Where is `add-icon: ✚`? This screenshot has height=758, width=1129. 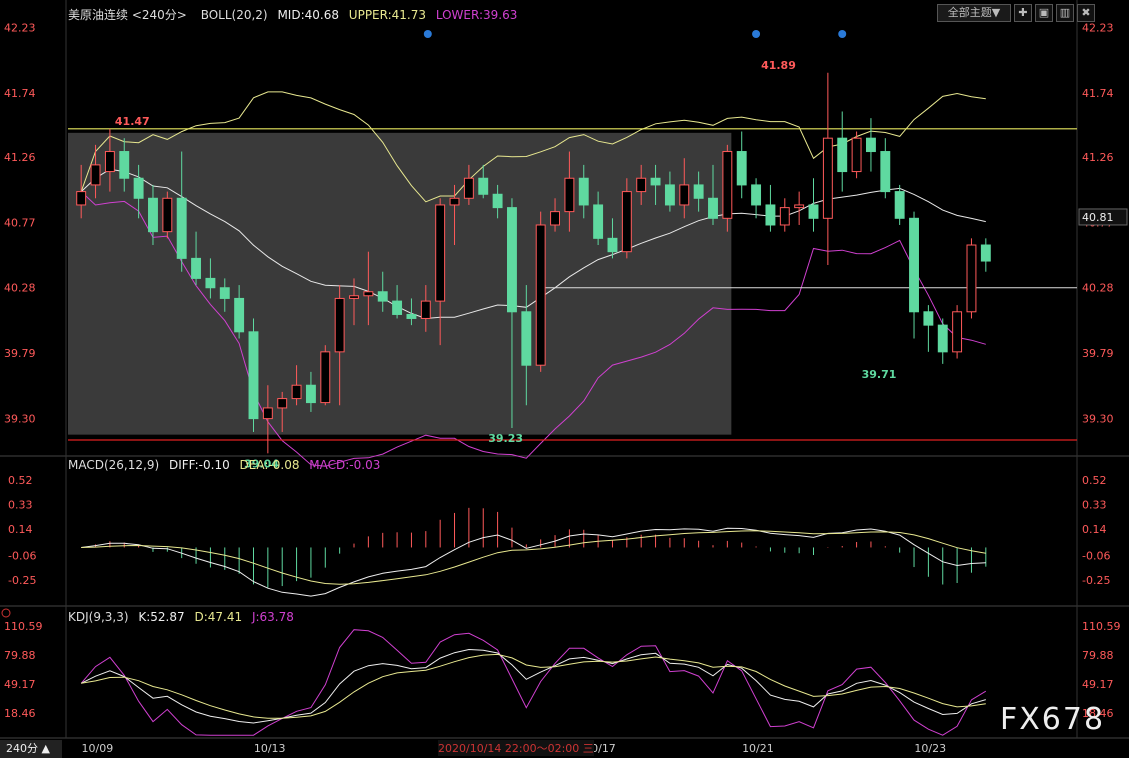 add-icon: ✚ is located at coordinates (1023, 13).